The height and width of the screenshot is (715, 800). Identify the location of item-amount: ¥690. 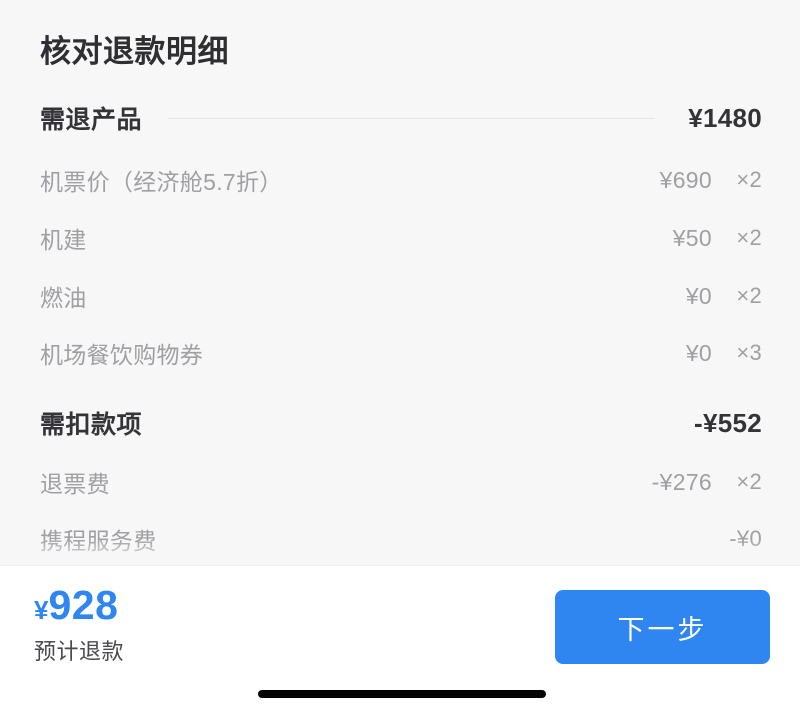
(685, 179).